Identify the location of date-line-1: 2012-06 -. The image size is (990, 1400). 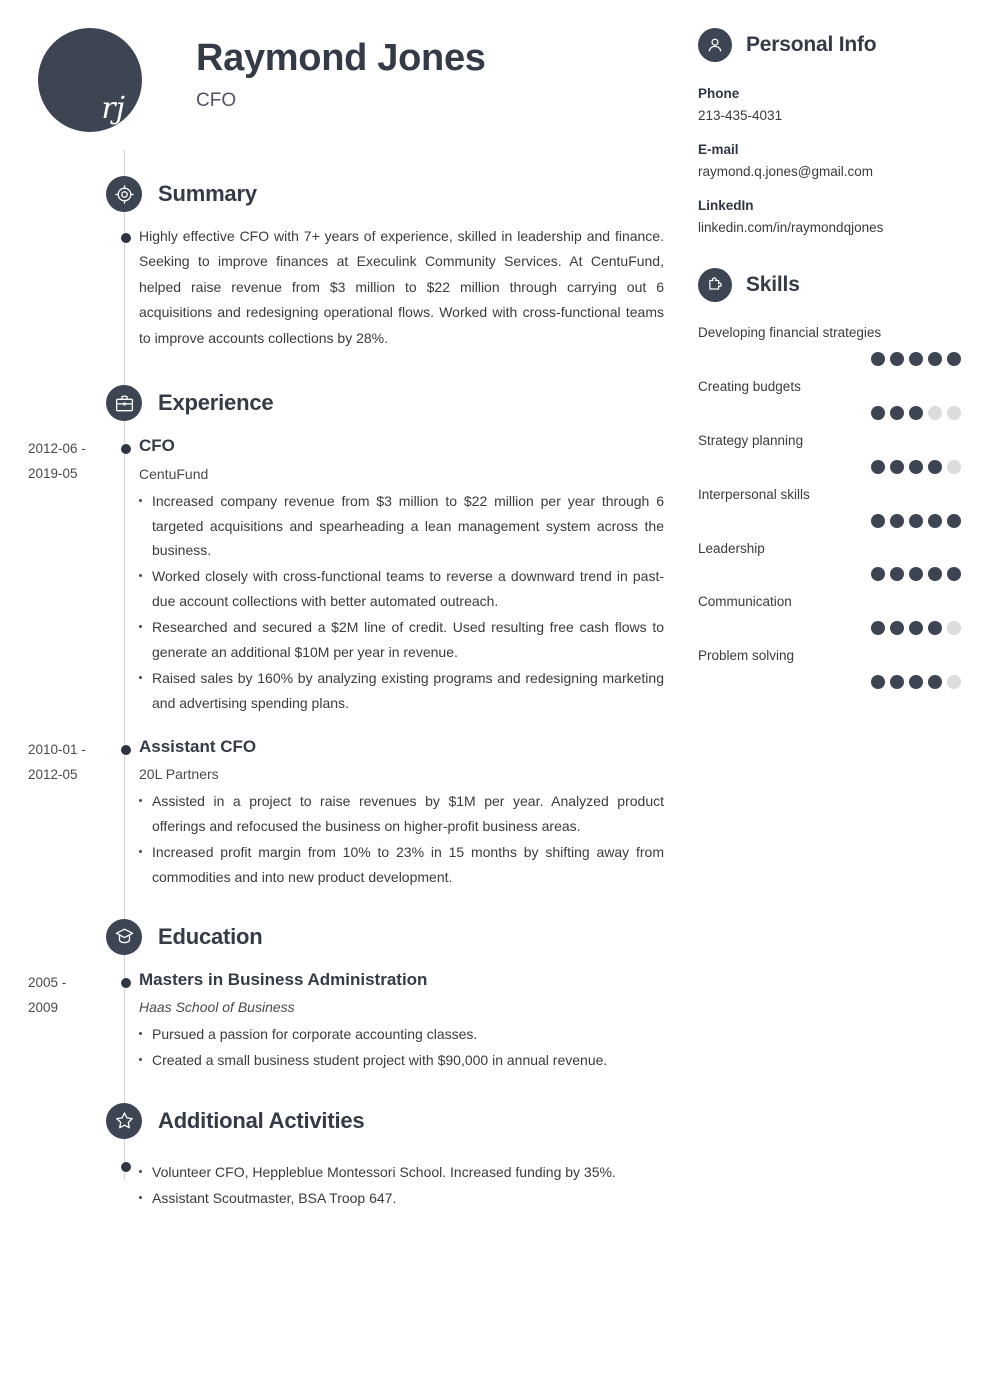
(57, 449).